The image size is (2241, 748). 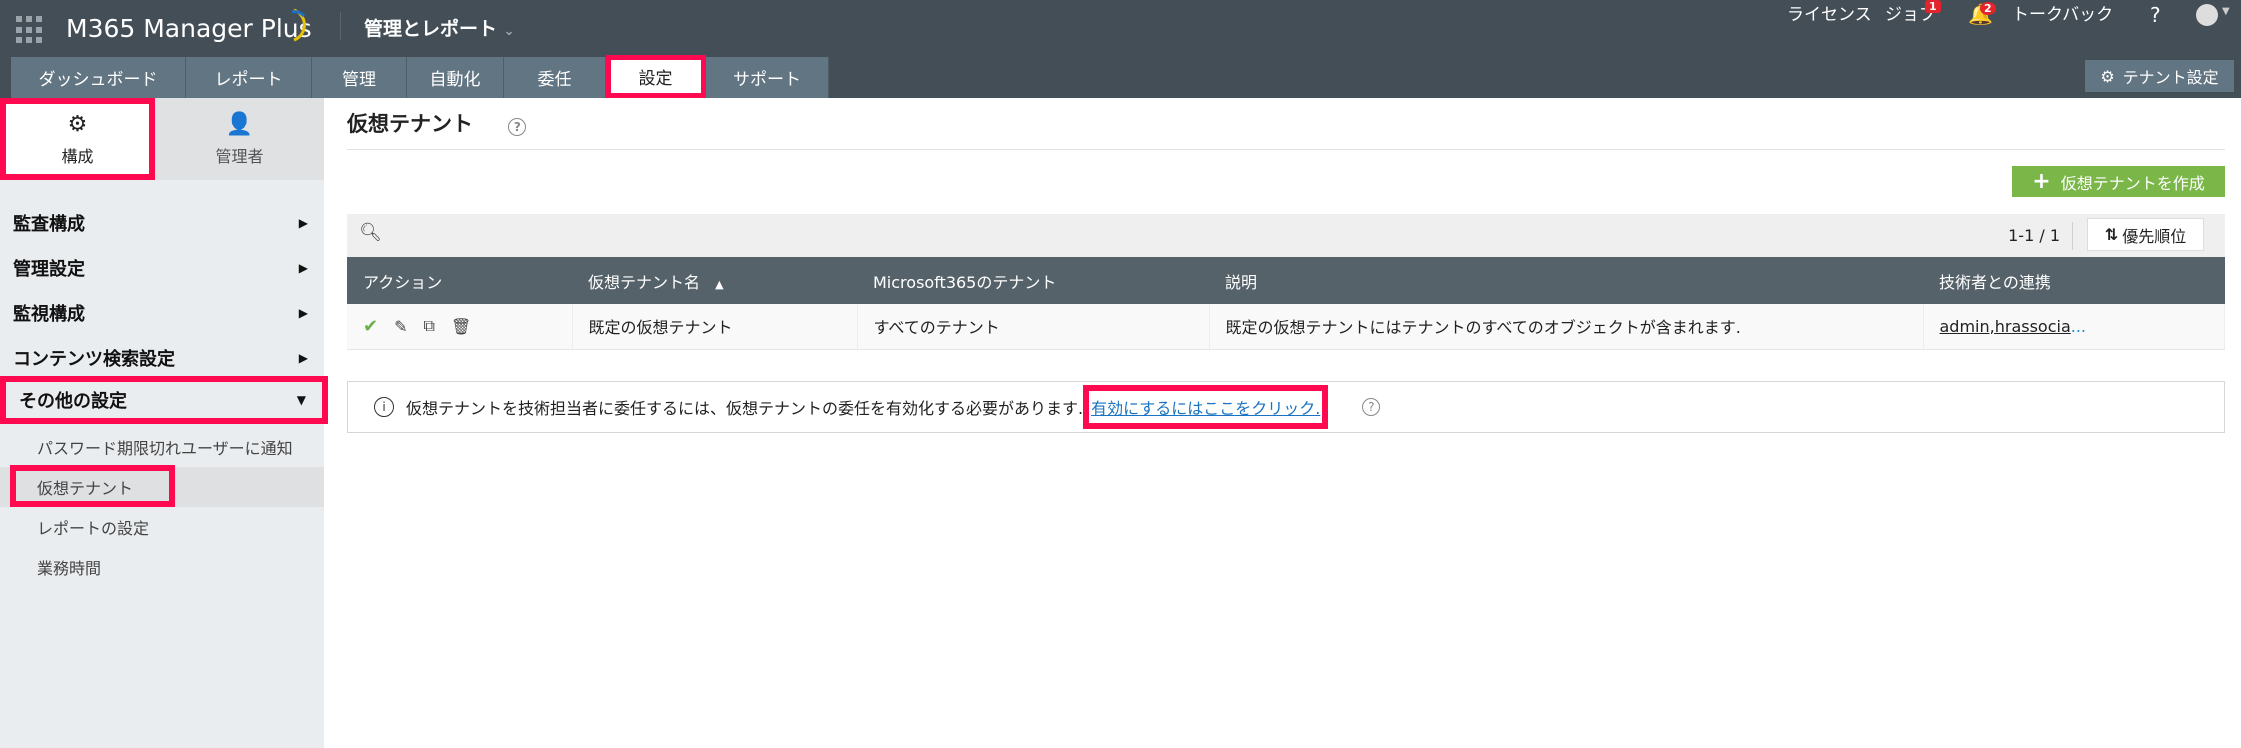 What do you see at coordinates (162, 447) in the screenshot?
I see `sidebar-subitem-password-expiry: パスワード期限切れユーザーに通知` at bounding box center [162, 447].